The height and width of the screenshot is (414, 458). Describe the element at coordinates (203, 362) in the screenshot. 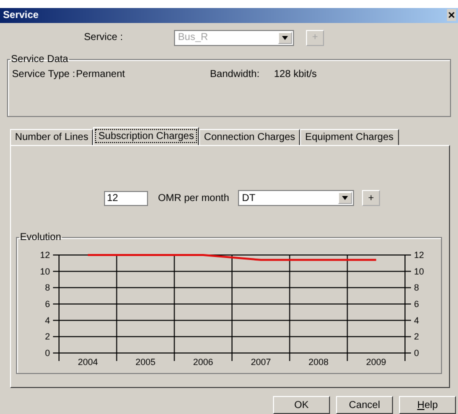

I see `axis-label: 2006` at that location.